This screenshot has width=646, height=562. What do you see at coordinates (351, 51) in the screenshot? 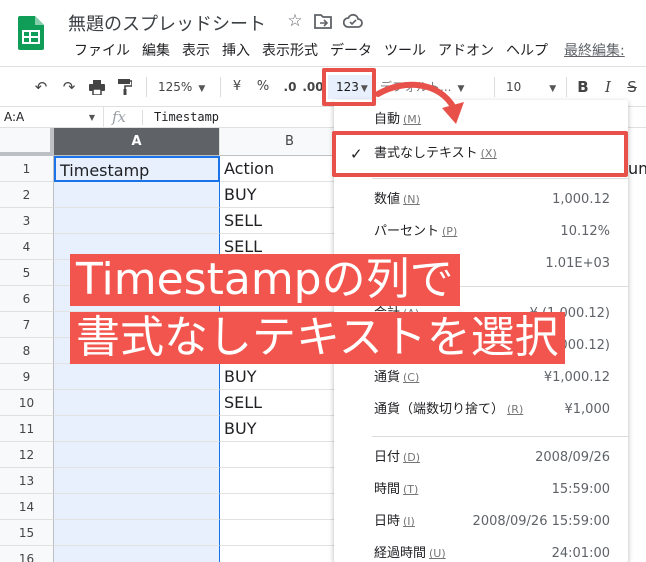
I see `menu-data: データ` at bounding box center [351, 51].